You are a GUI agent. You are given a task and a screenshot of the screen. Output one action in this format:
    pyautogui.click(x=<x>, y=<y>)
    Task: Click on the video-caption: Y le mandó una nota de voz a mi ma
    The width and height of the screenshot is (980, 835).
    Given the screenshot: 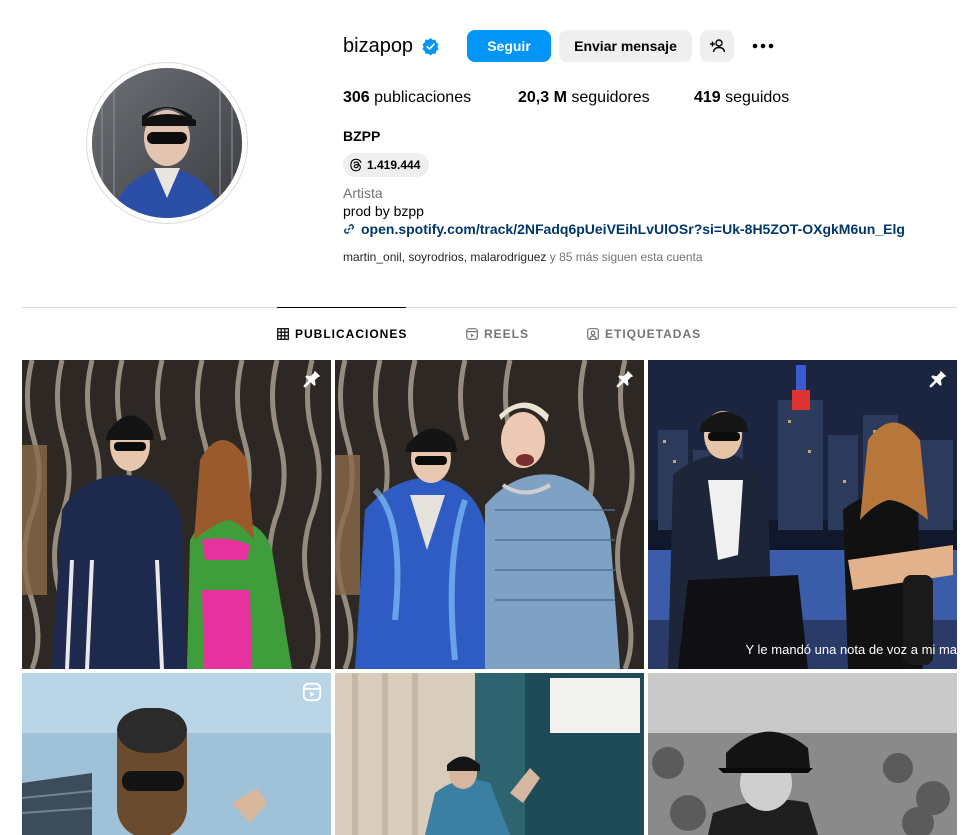 What is the action you would take?
    pyautogui.click(x=851, y=649)
    